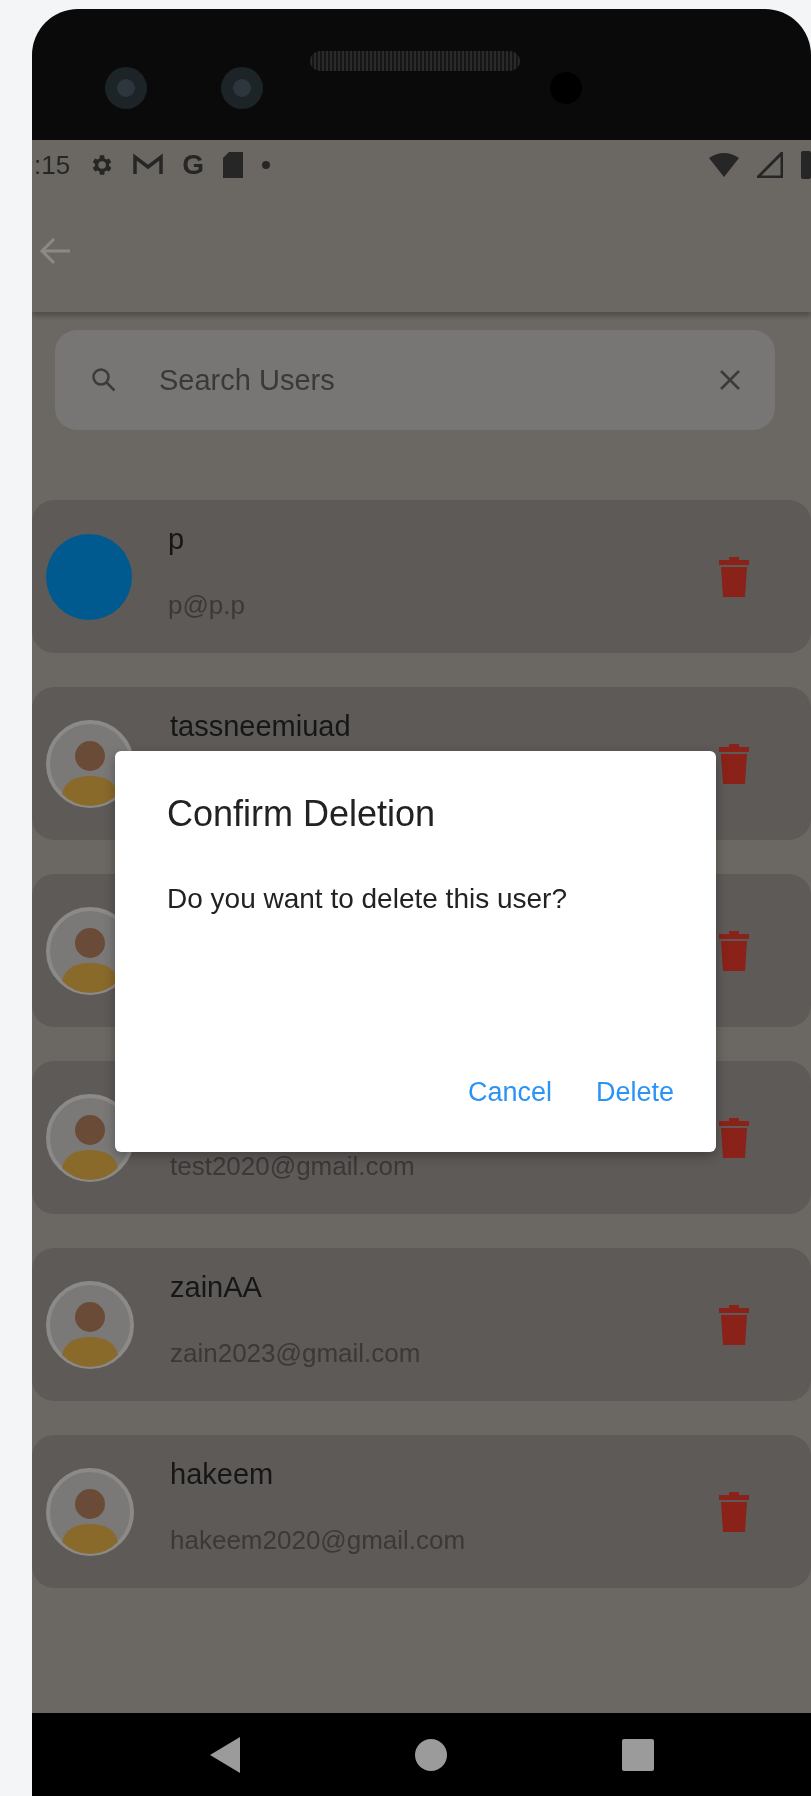  I want to click on status-glyph: G, so click(193, 165).